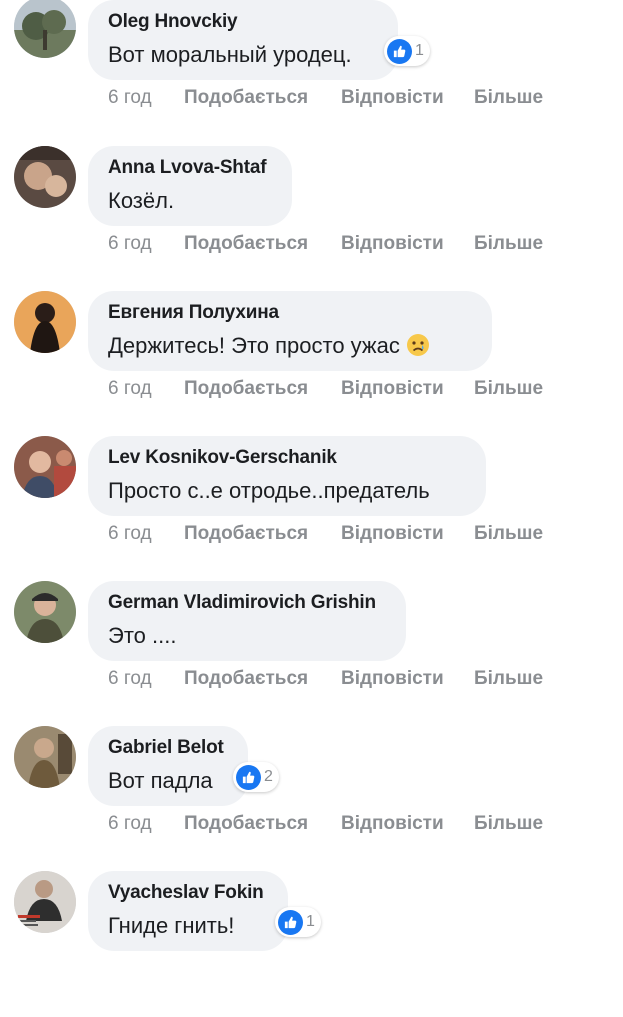 Image resolution: width=623 pixels, height=1017 pixels. What do you see at coordinates (168, 766) in the screenshot?
I see `comment-bubble: Gabriel Belot Вот падла` at bounding box center [168, 766].